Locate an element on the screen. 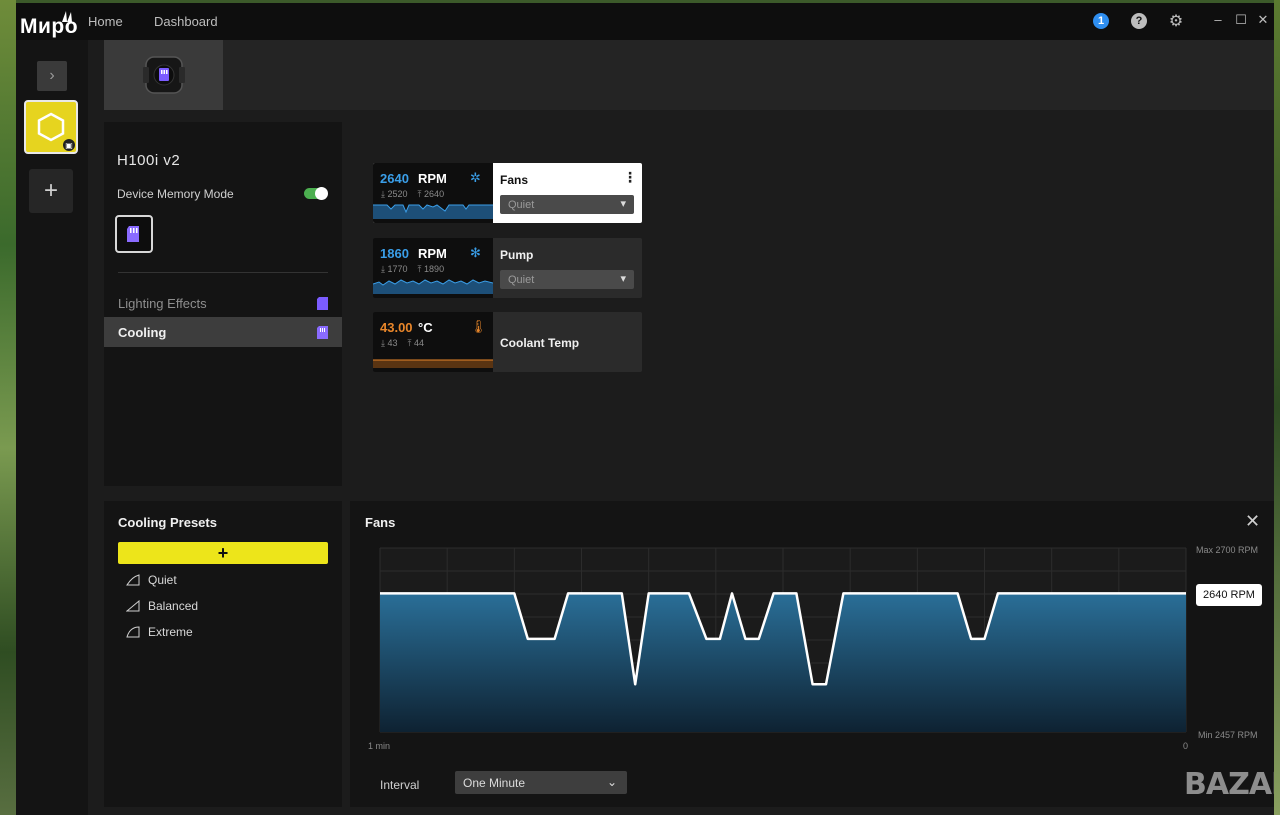 The height and width of the screenshot is (815, 1280). coolant-value: 43.00 is located at coordinates (396, 327).